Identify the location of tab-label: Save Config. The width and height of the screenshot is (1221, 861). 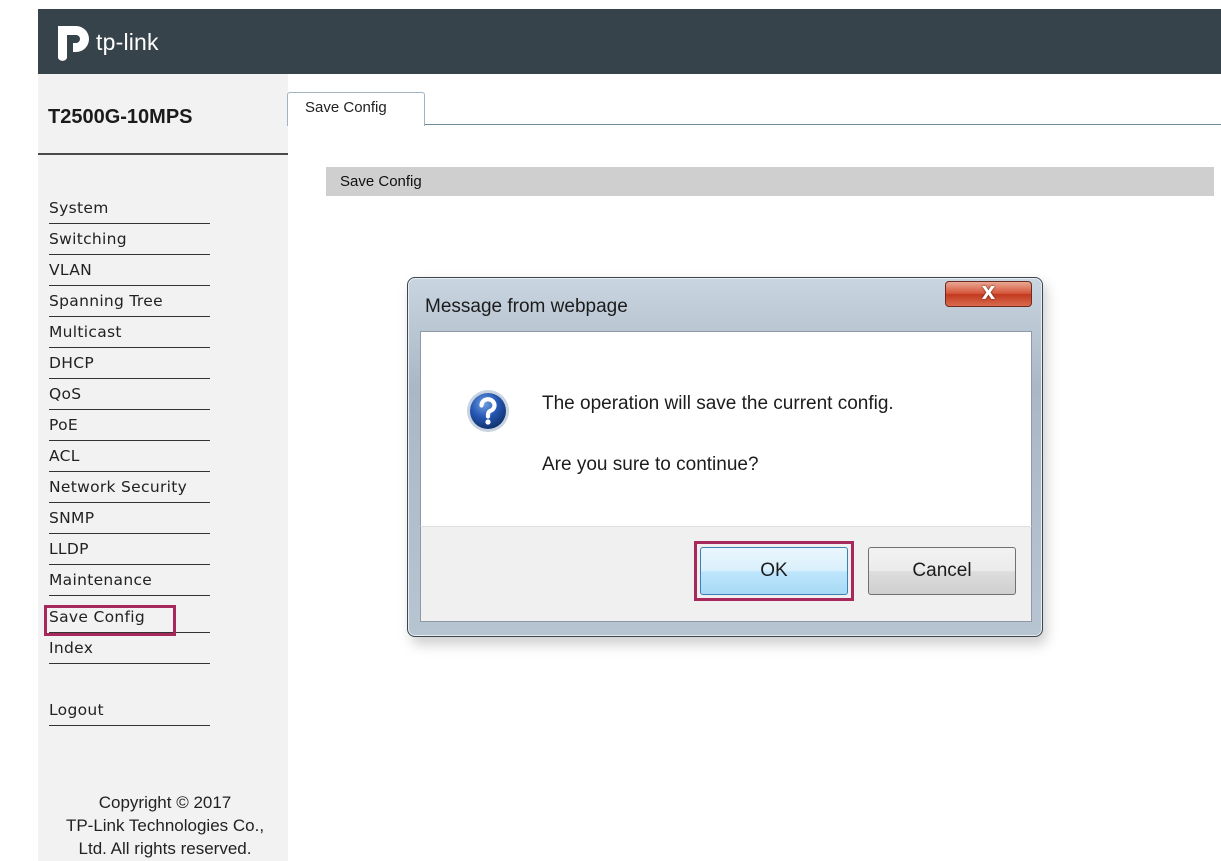
(346, 107).